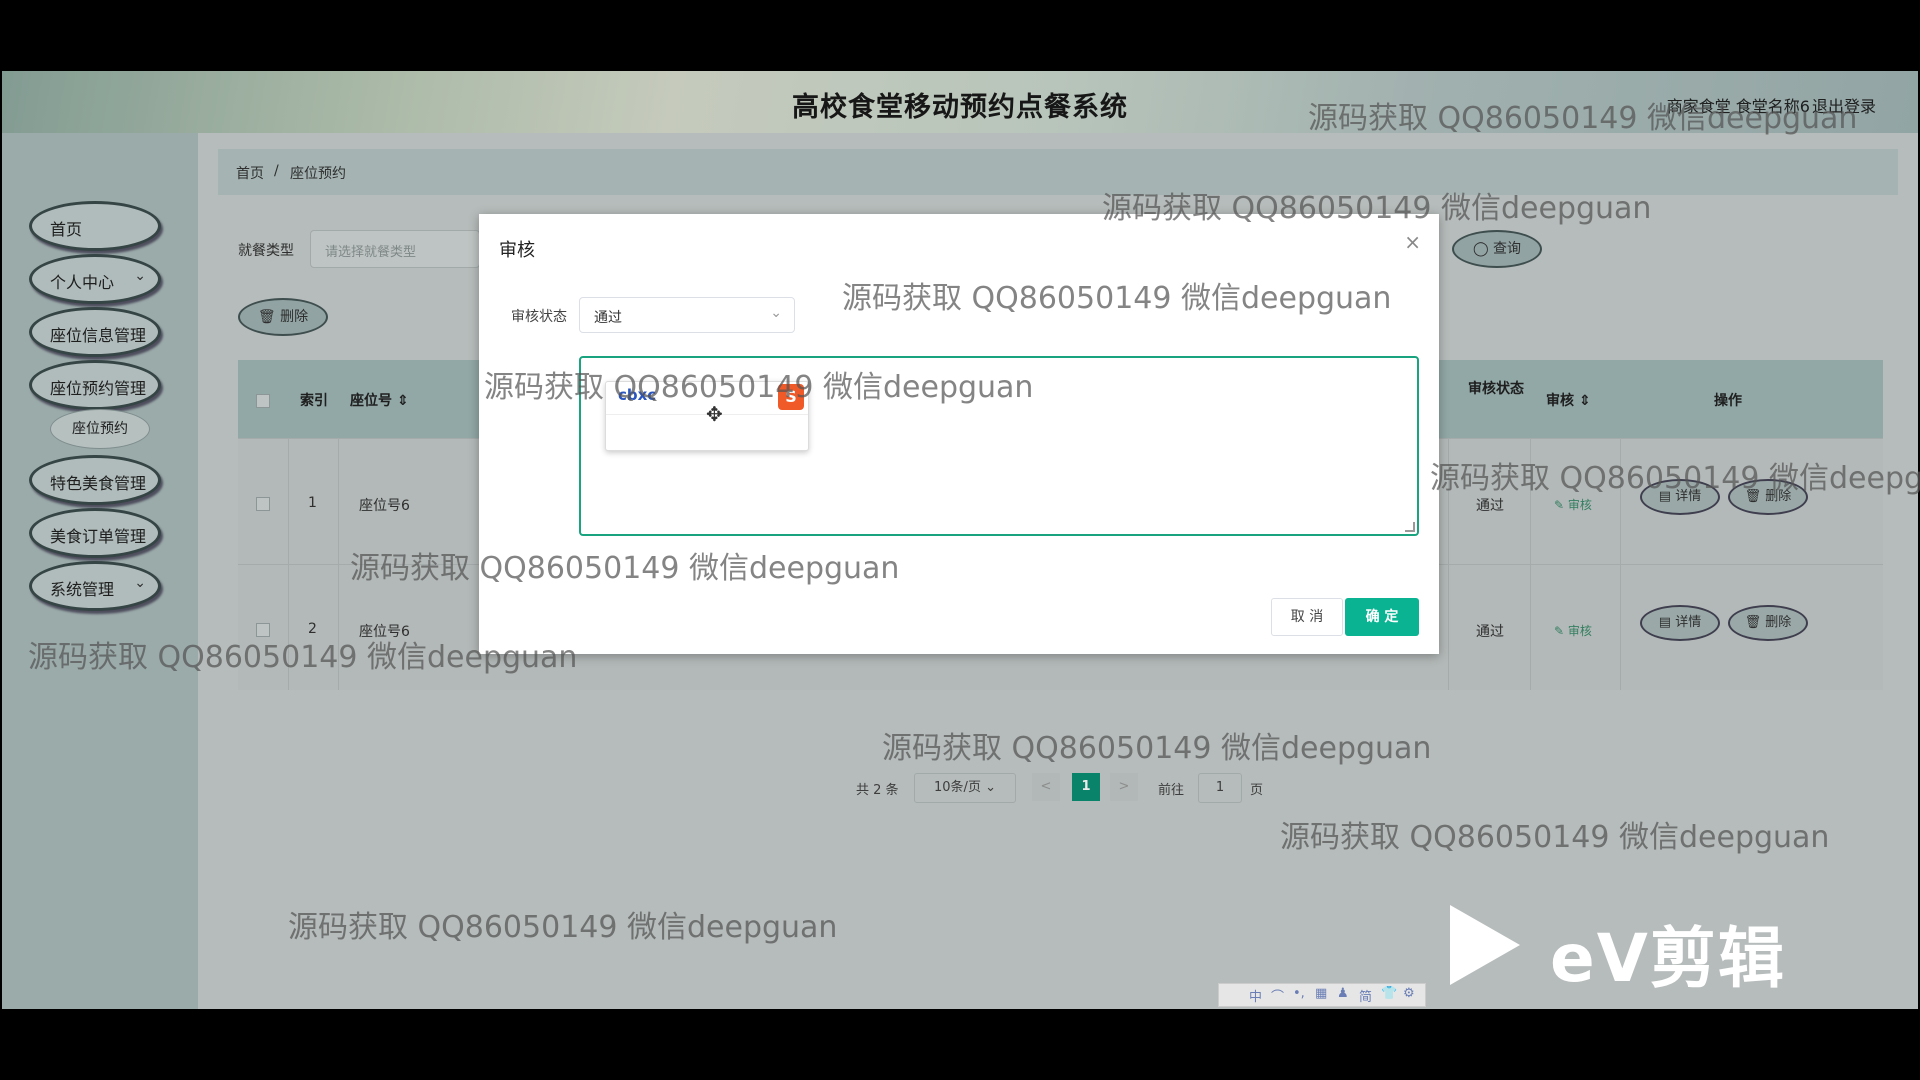  I want to click on ime-punctuation-icon: •,, so click(1299, 993).